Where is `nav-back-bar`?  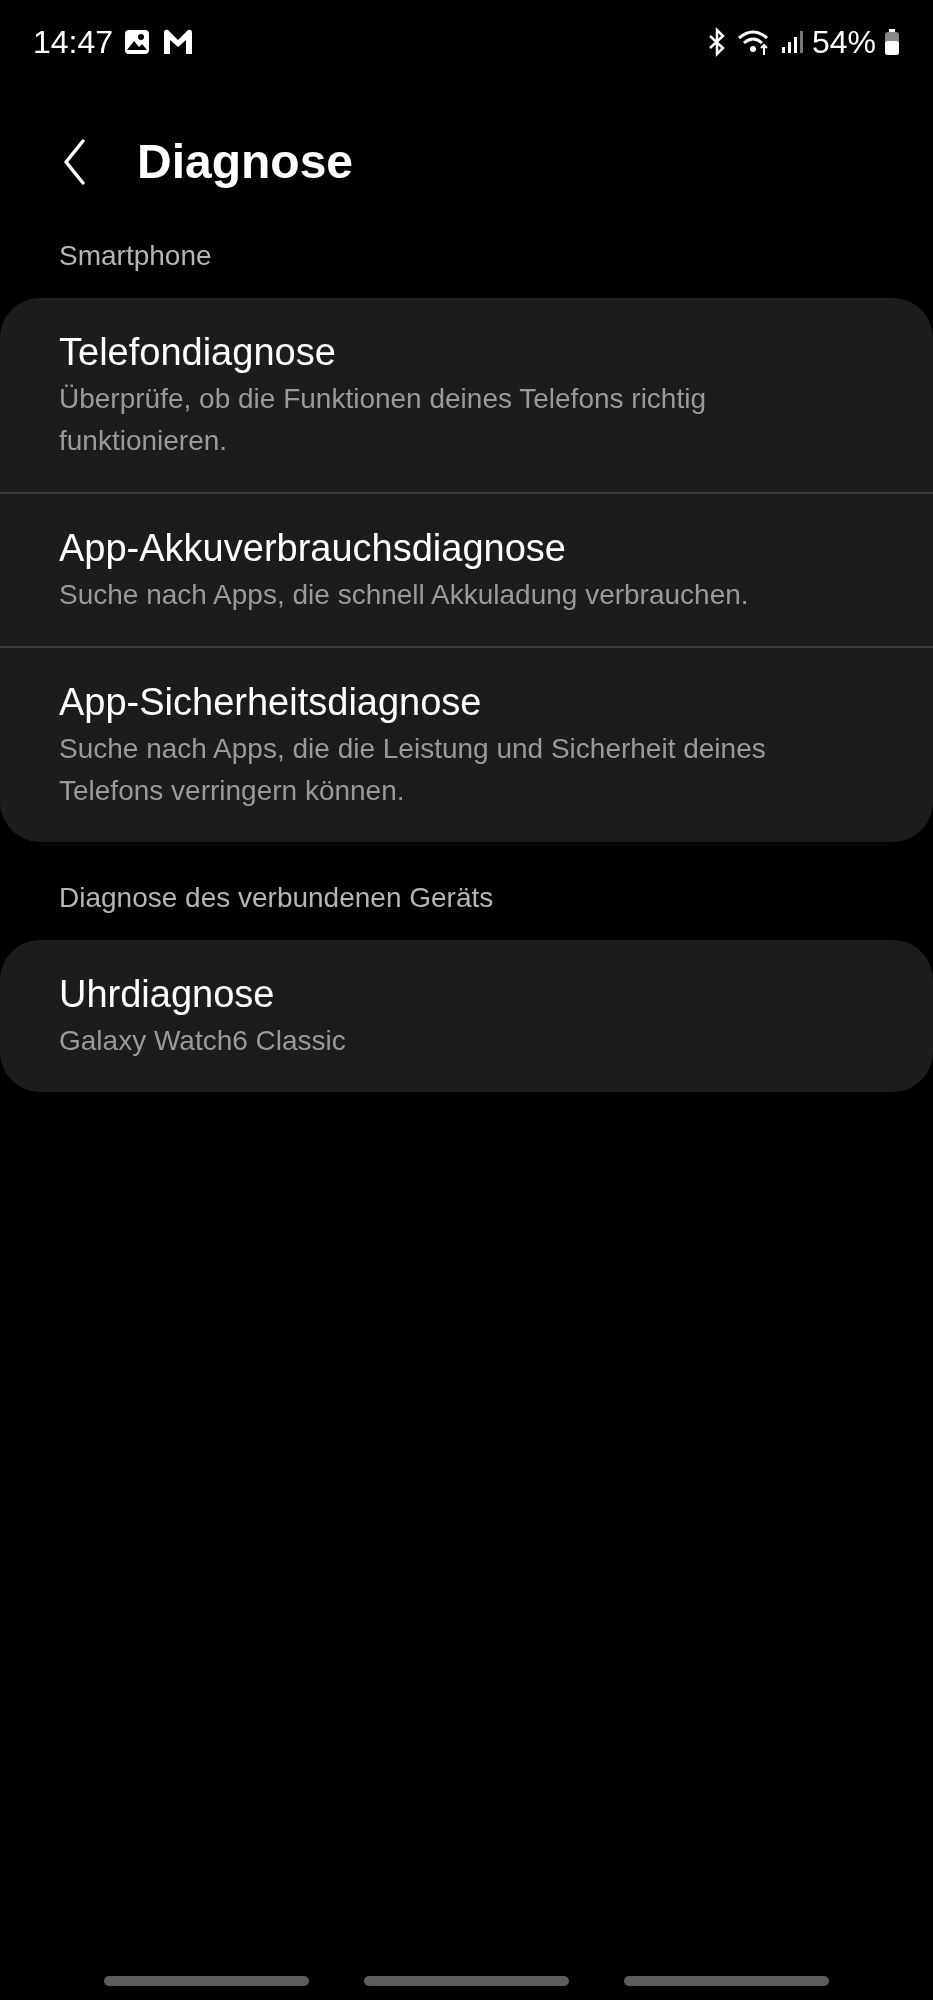 nav-back-bar is located at coordinates (726, 1981).